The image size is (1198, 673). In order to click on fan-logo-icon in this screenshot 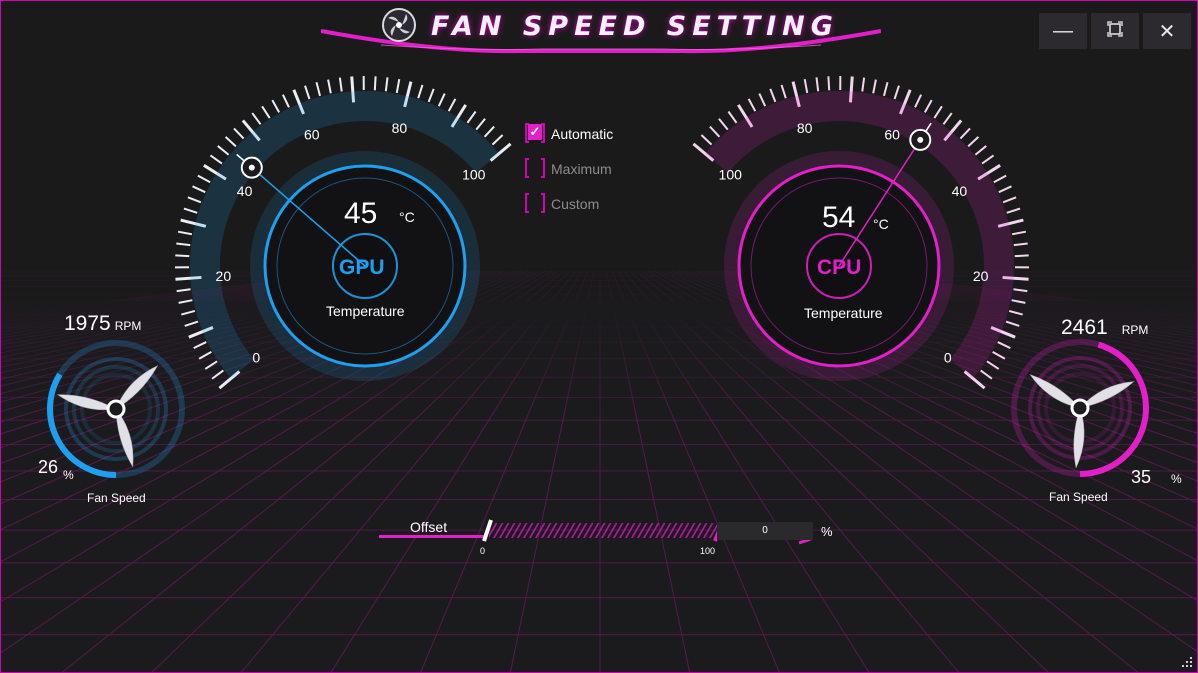, I will do `click(399, 25)`.